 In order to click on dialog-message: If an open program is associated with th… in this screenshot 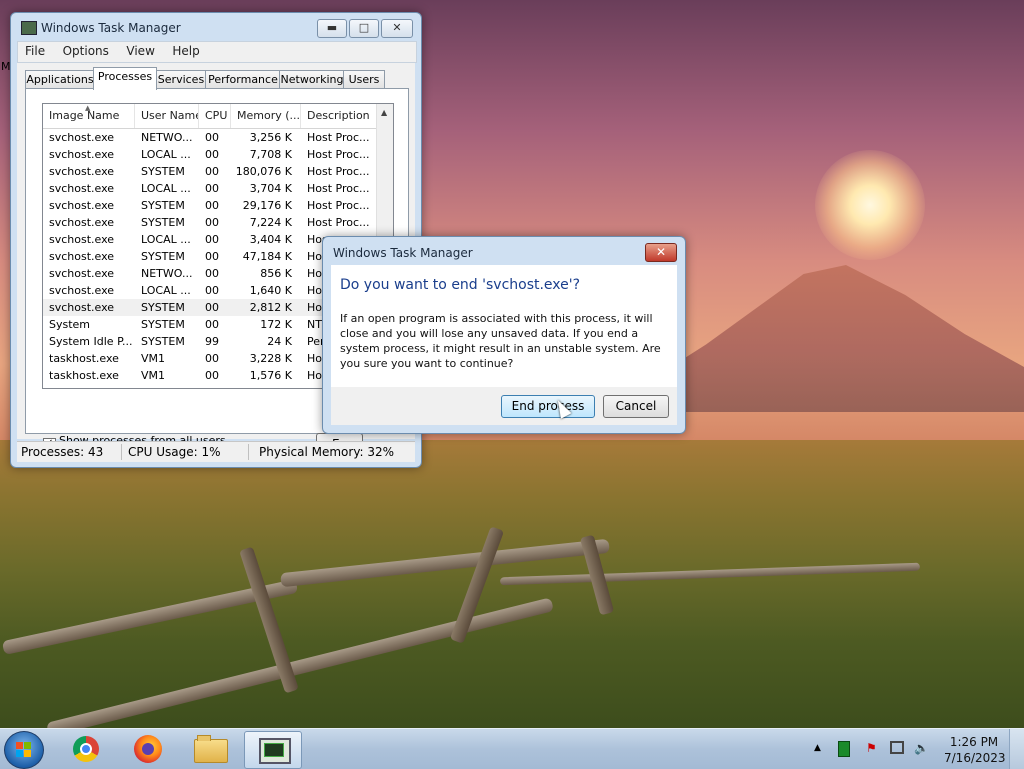, I will do `click(500, 341)`.